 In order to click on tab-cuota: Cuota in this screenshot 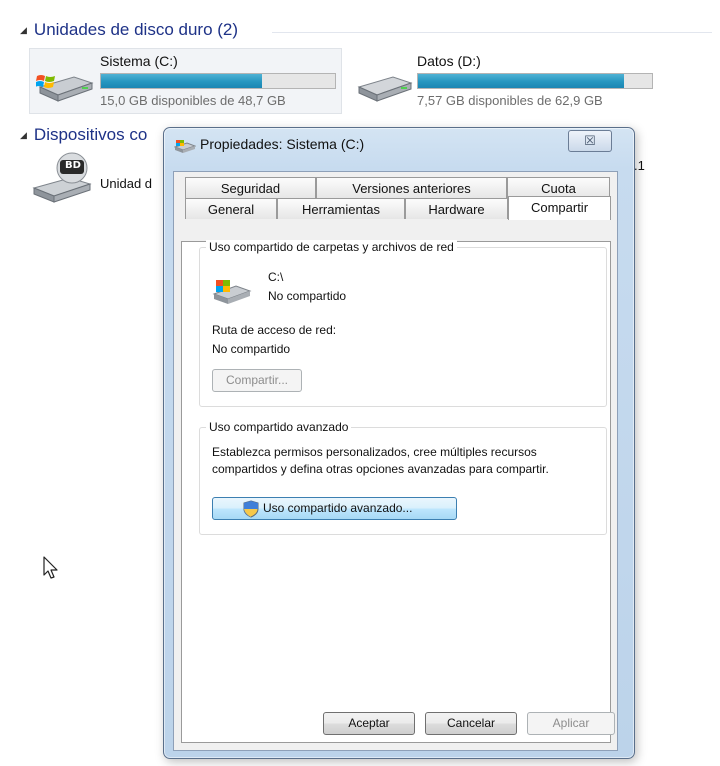, I will do `click(558, 187)`.